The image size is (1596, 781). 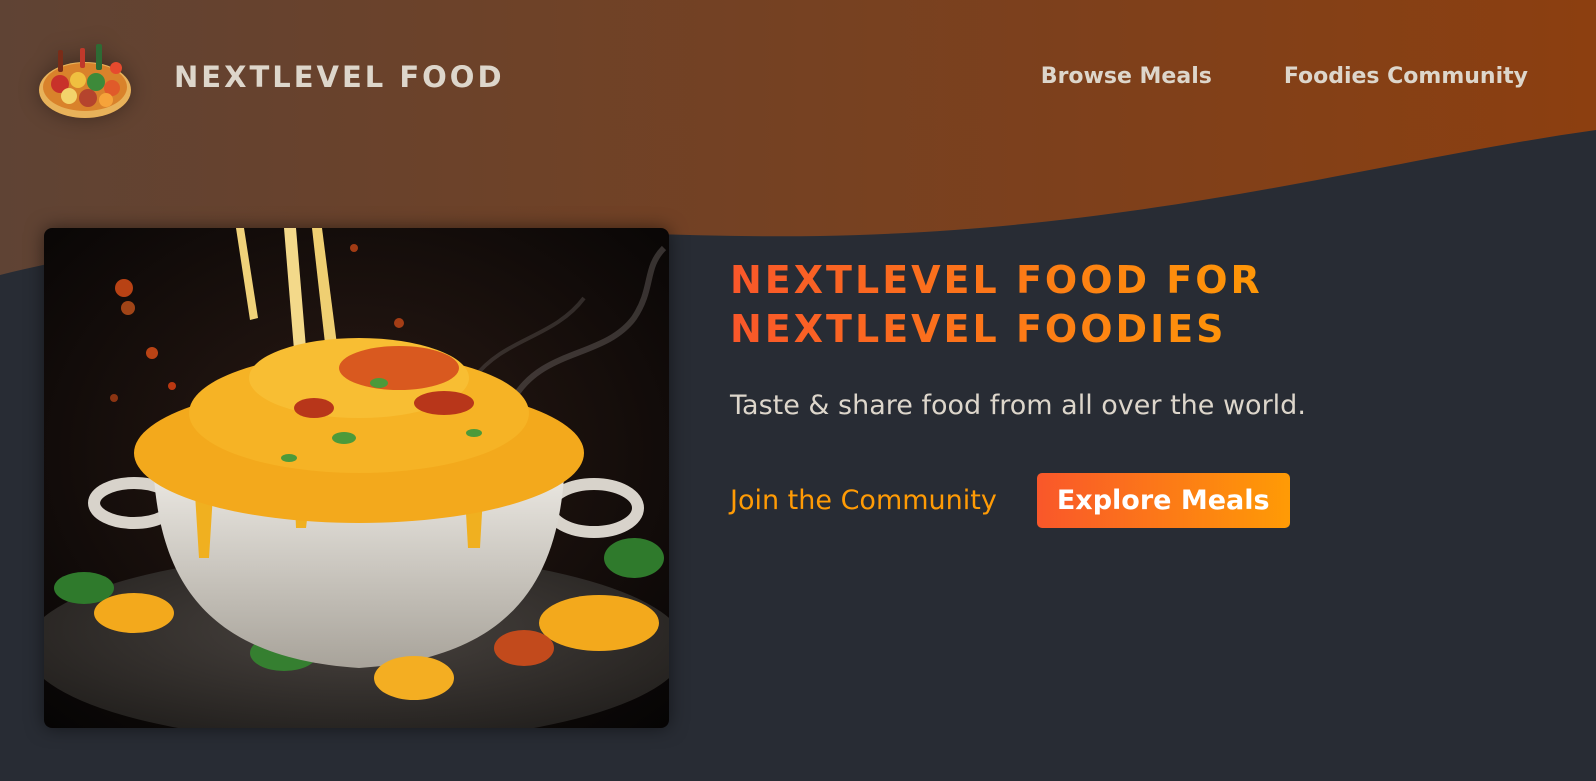 What do you see at coordinates (978, 329) in the screenshot?
I see `hero-title-line-2: NEXTLEVEL FOODIES` at bounding box center [978, 329].